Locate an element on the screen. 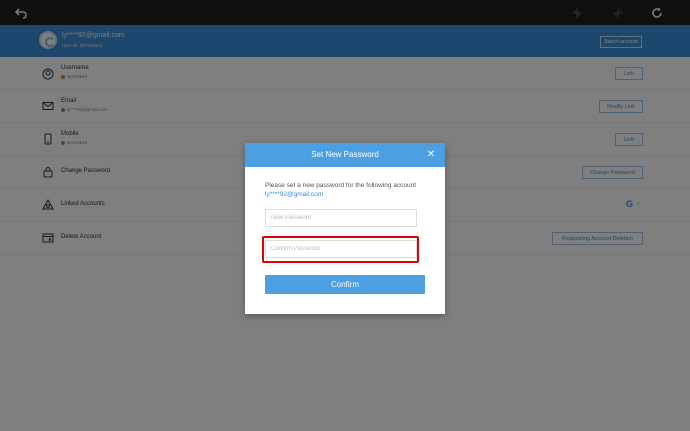 The image size is (690, 431). confirm-button: Confirm is located at coordinates (345, 284).